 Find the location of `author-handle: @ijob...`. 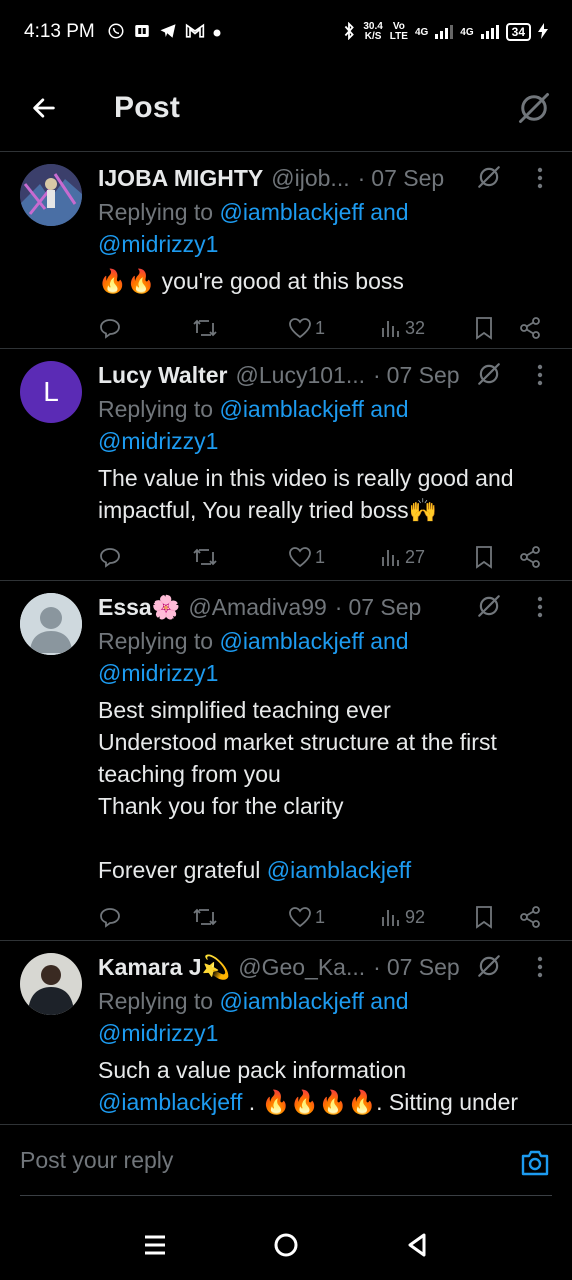

author-handle: @ijob... is located at coordinates (310, 178).